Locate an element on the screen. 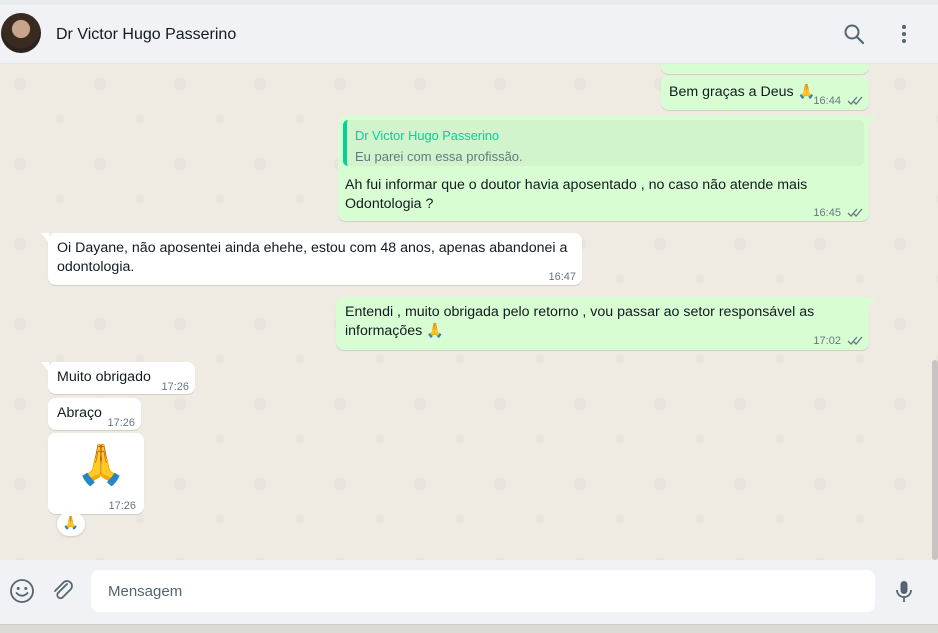  message-text: Bem graças a Deus 🙏 is located at coordinates (742, 92).